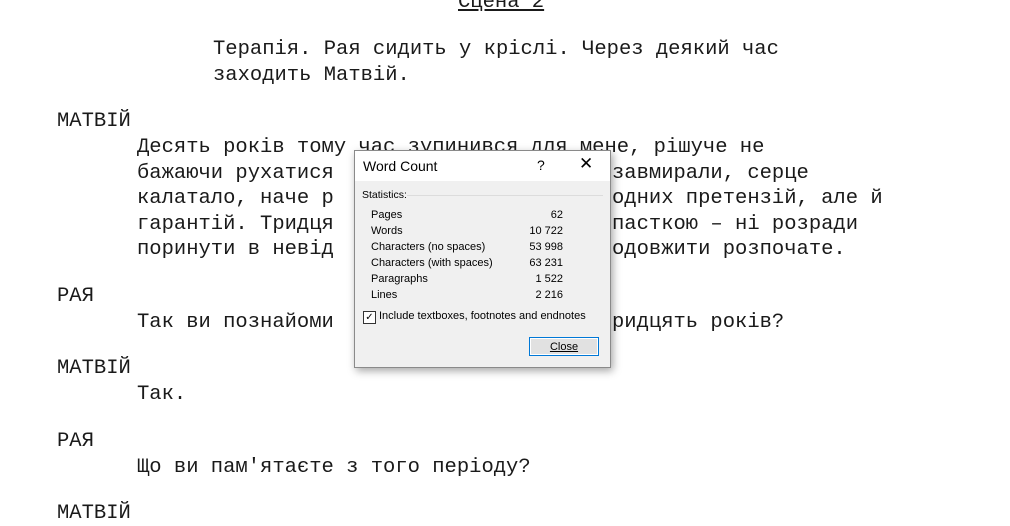  I want to click on stat-label: Pages, so click(387, 215).